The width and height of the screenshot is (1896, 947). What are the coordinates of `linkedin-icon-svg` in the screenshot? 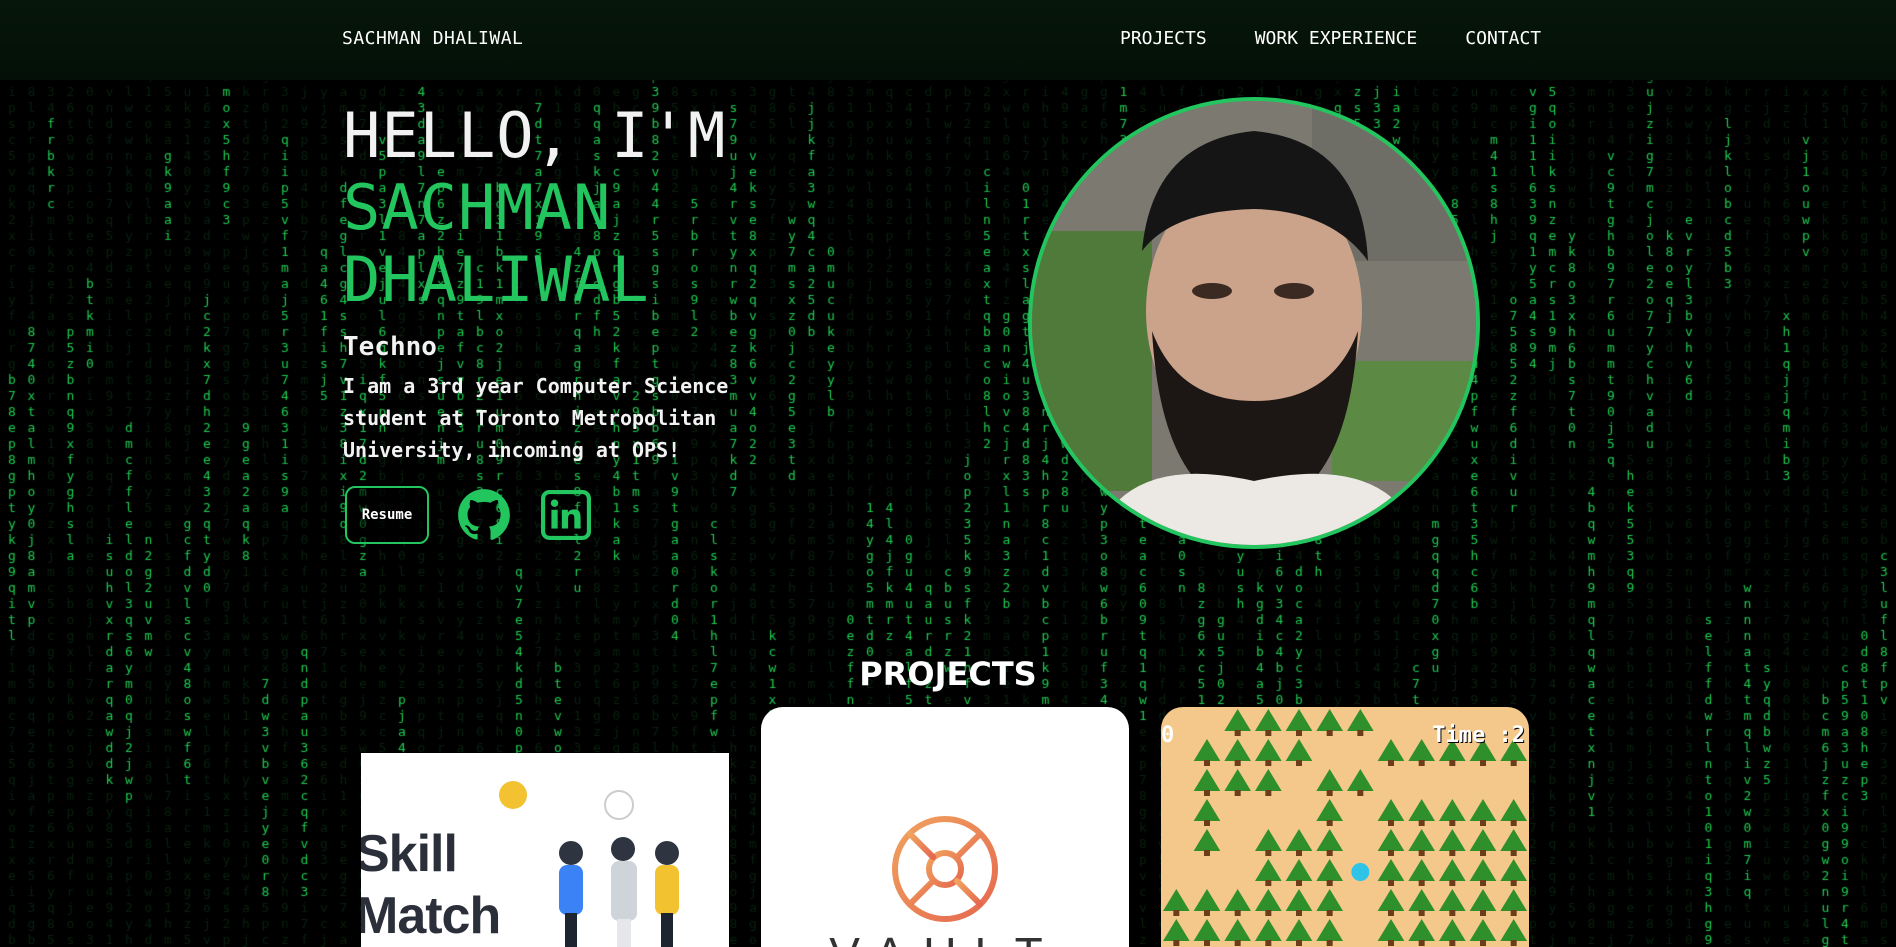 It's located at (566, 515).